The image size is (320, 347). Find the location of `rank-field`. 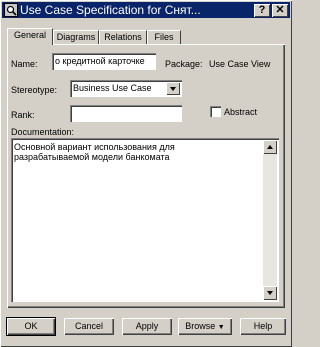

rank-field is located at coordinates (126, 113).